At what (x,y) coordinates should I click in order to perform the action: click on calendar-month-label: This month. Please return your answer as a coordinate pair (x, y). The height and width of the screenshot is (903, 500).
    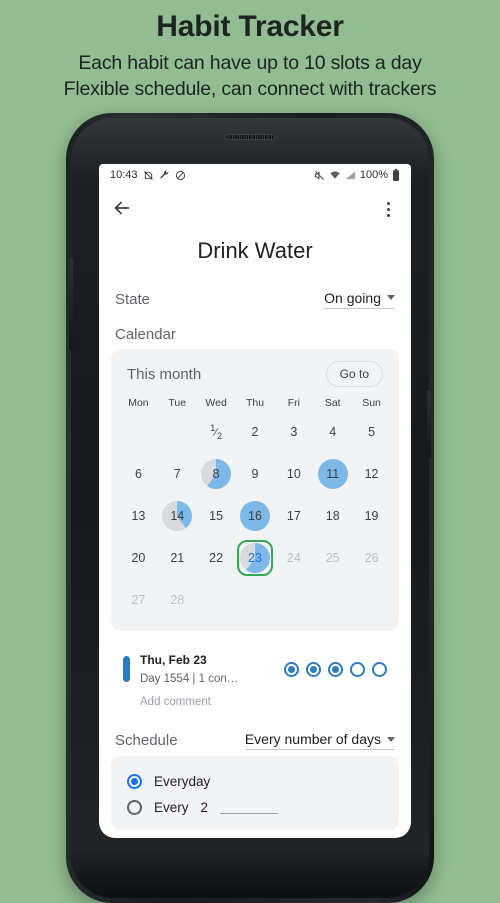
    Looking at the image, I should click on (164, 374).